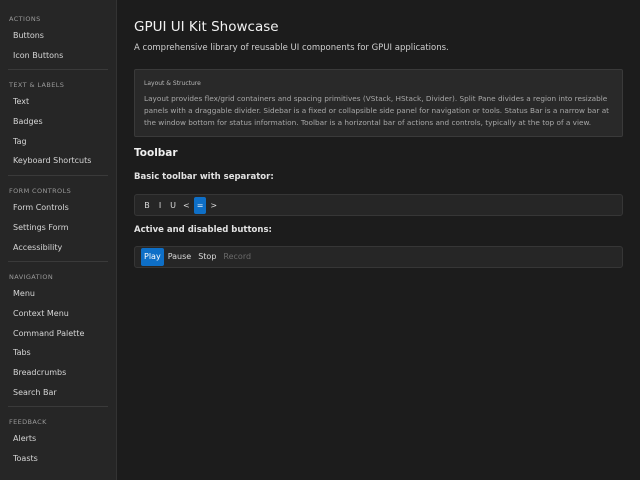 This screenshot has width=640, height=480. What do you see at coordinates (58, 228) in the screenshot?
I see `sidebar-item-settings-form: Settings Form` at bounding box center [58, 228].